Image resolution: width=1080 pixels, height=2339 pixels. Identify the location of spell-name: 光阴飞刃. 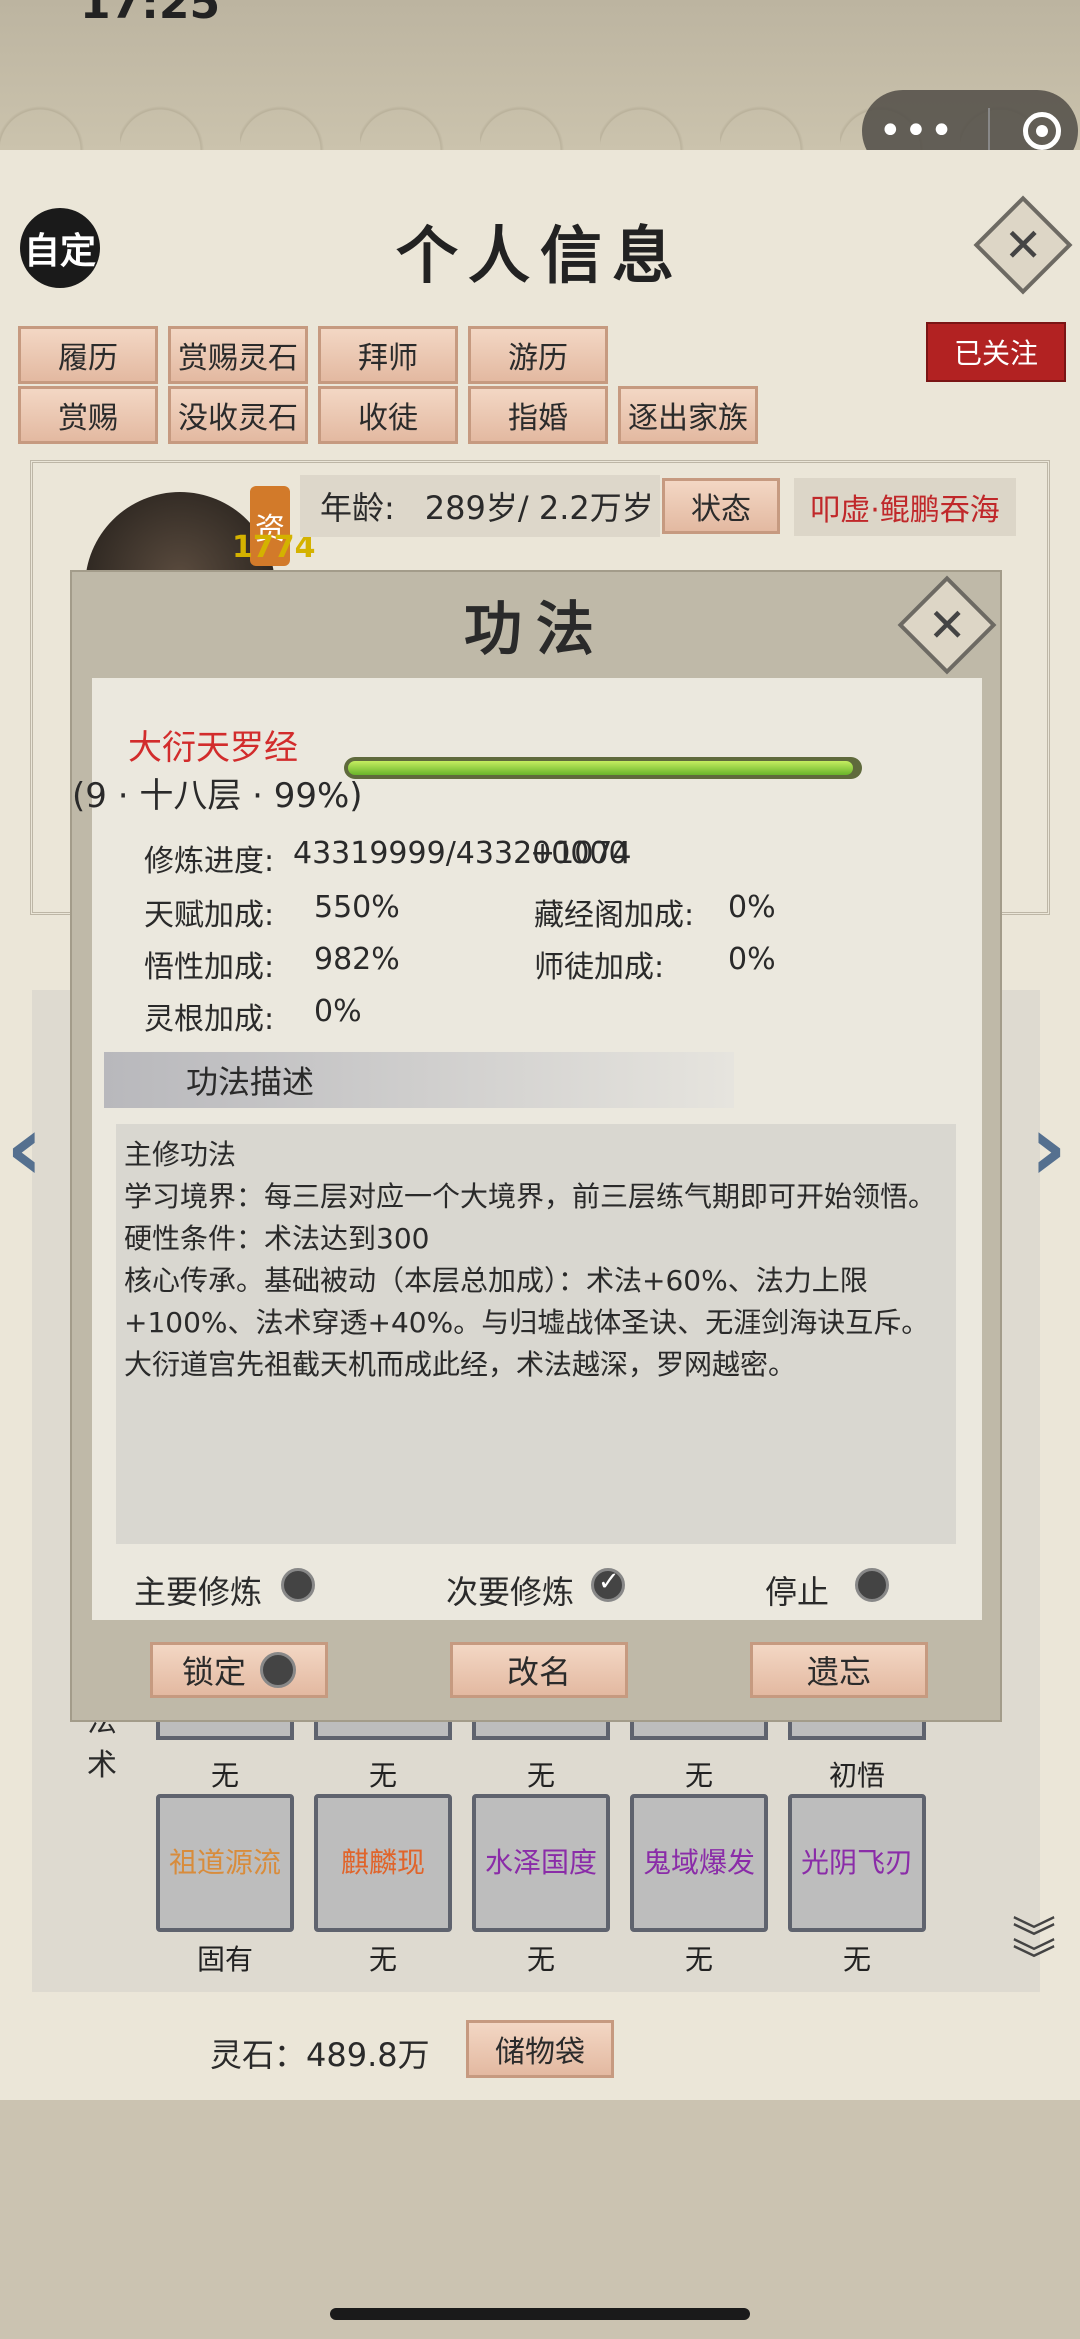
(856, 1862).